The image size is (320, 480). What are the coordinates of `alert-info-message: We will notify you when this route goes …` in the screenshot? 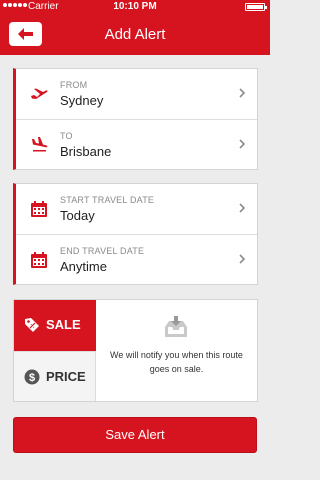 It's located at (176, 362).